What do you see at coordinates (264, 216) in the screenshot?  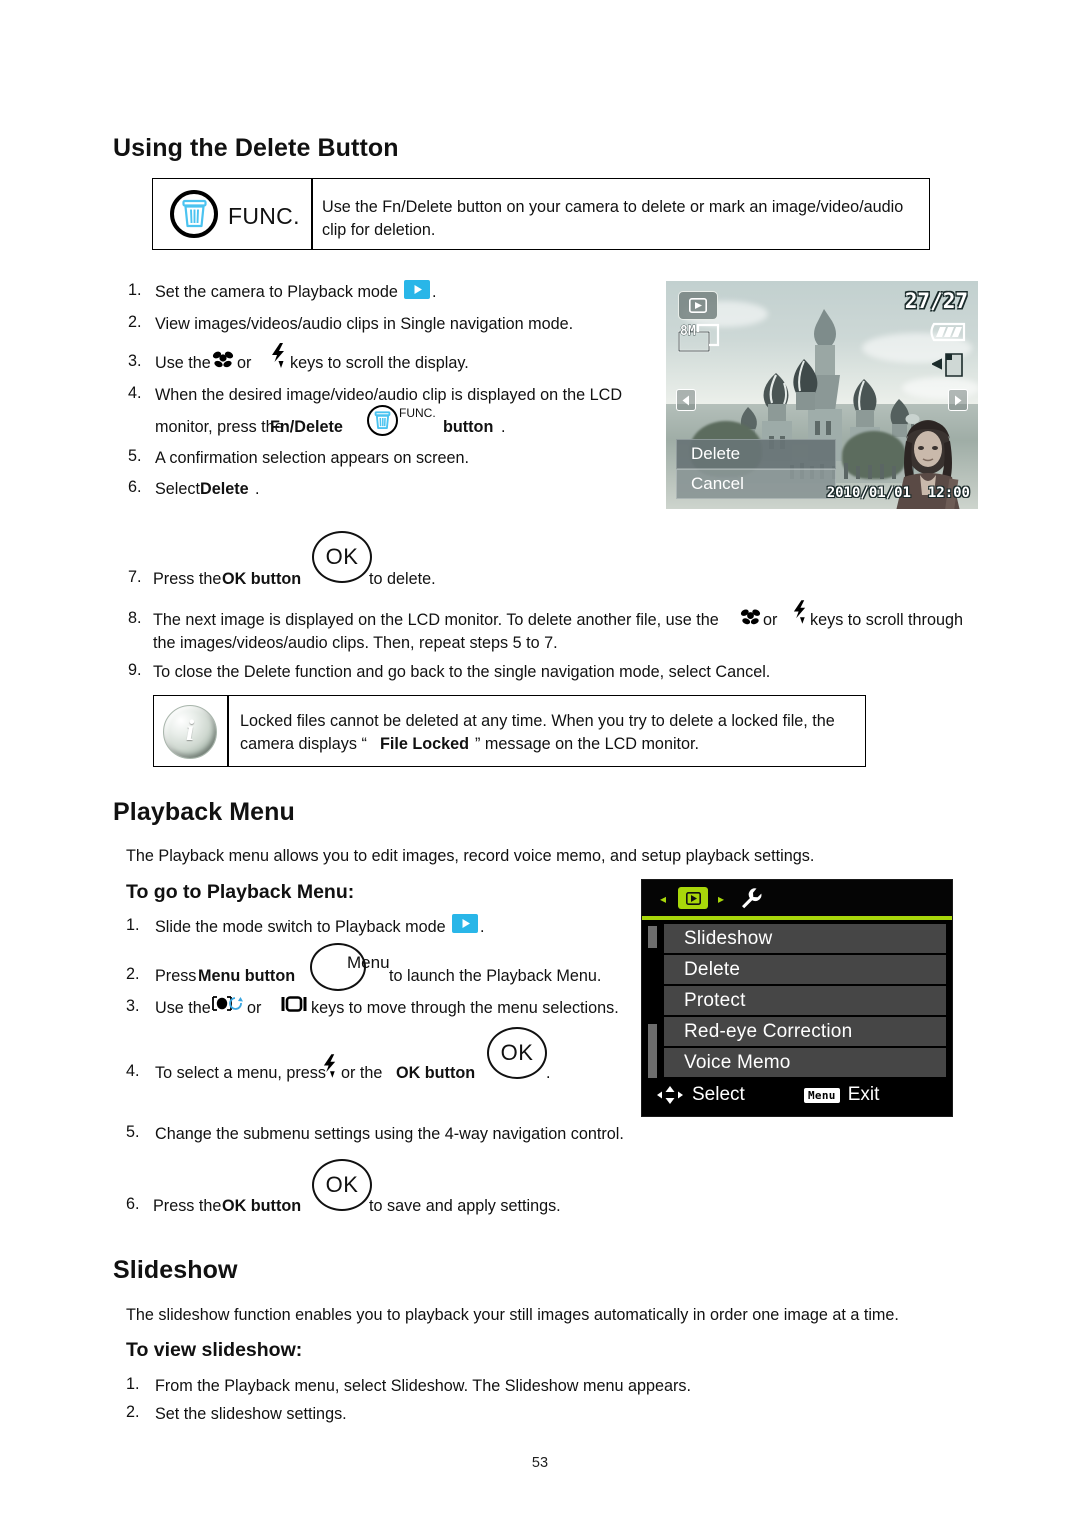 I see `func-label: FUNC.` at bounding box center [264, 216].